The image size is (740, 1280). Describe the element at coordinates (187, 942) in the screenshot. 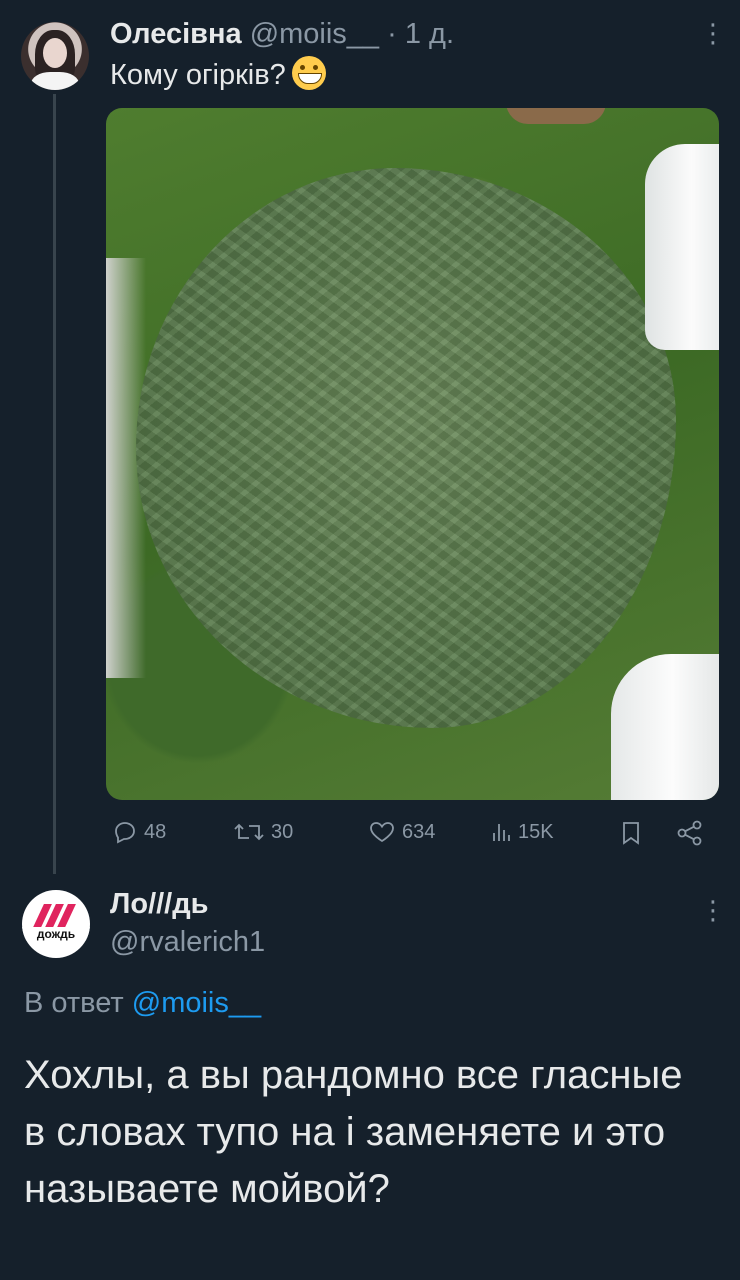

I see `tweet2-author-handle: @rvalerich1` at that location.